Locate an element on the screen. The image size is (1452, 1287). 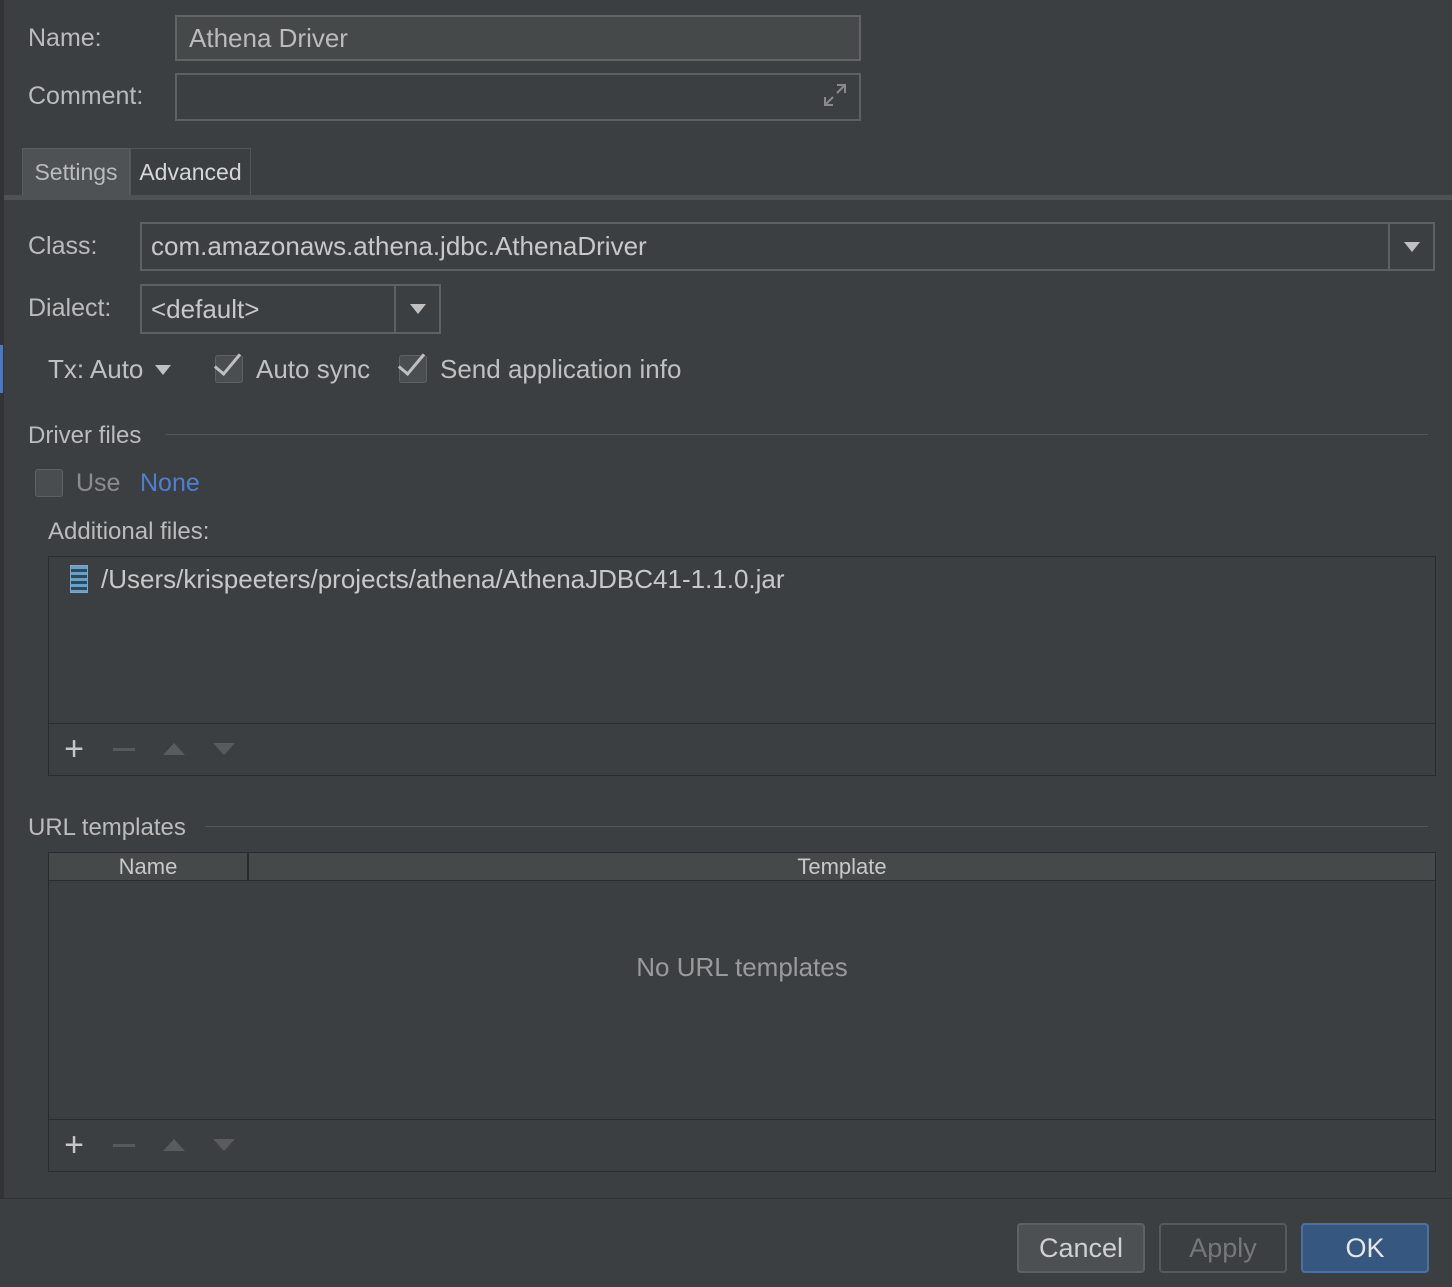
remove-template-button is located at coordinates (124, 1145).